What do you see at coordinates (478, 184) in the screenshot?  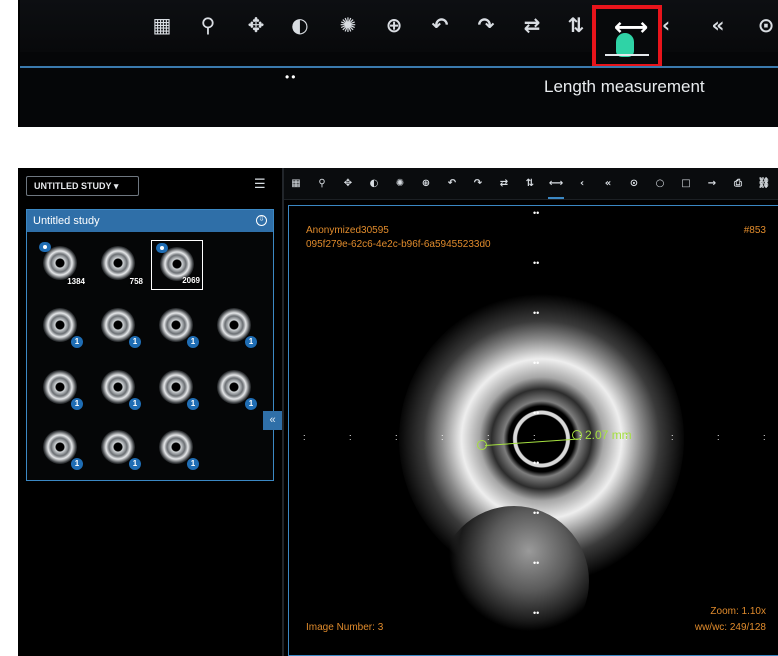 I see `toolbar-tool-icon-7: ↷` at bounding box center [478, 184].